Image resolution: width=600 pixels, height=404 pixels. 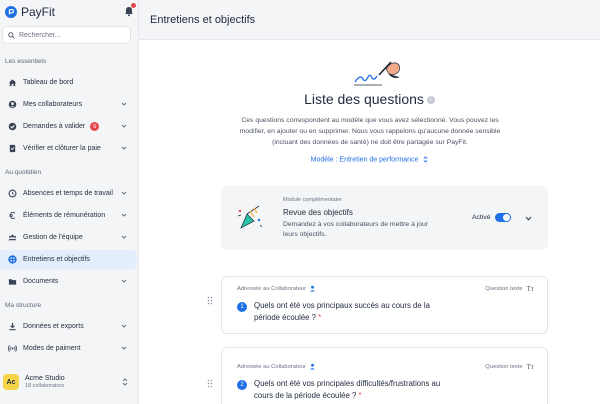 What do you see at coordinates (23, 305) in the screenshot?
I see `section-label-structure: Ma structure` at bounding box center [23, 305].